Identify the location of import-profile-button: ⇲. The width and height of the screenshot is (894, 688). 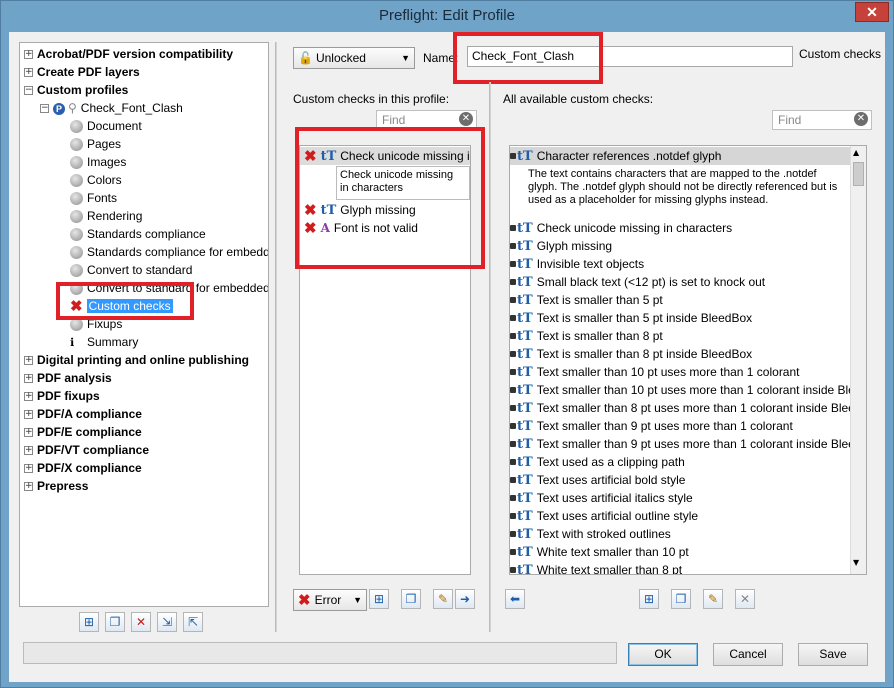
(167, 622).